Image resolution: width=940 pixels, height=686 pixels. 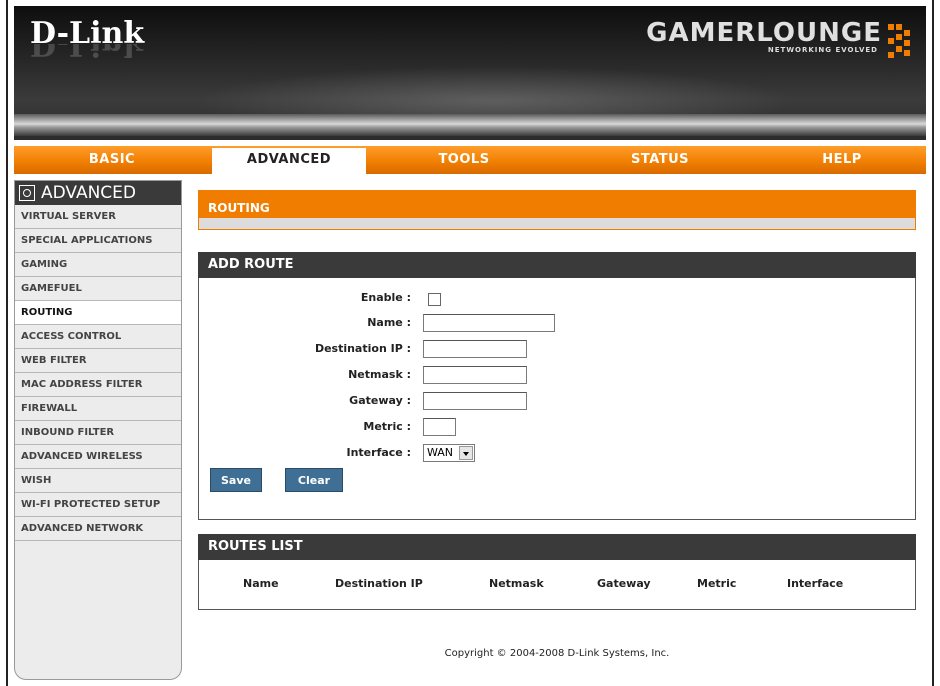 What do you see at coordinates (112, 160) in the screenshot?
I see `tab-basic: BASIC` at bounding box center [112, 160].